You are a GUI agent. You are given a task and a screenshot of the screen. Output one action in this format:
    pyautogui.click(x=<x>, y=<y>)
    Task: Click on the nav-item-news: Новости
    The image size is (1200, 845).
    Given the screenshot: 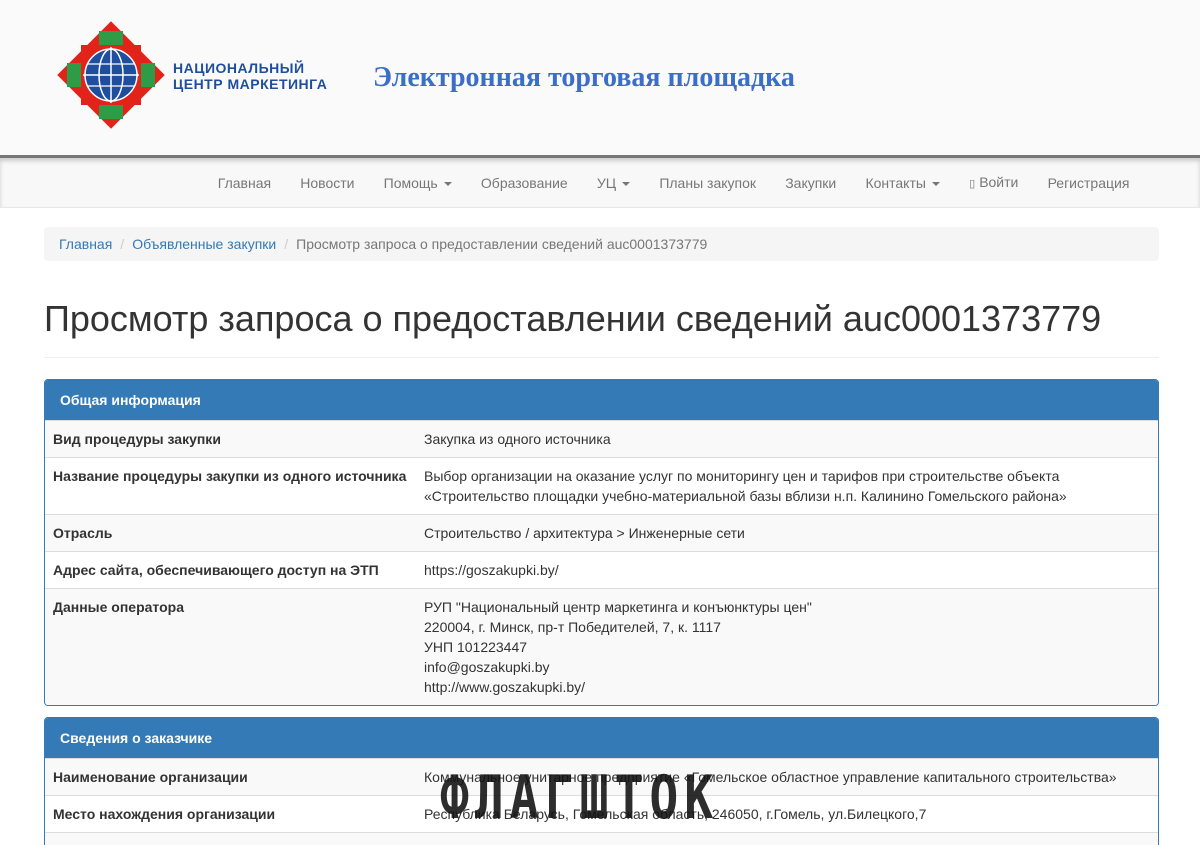 What is the action you would take?
    pyautogui.click(x=327, y=183)
    